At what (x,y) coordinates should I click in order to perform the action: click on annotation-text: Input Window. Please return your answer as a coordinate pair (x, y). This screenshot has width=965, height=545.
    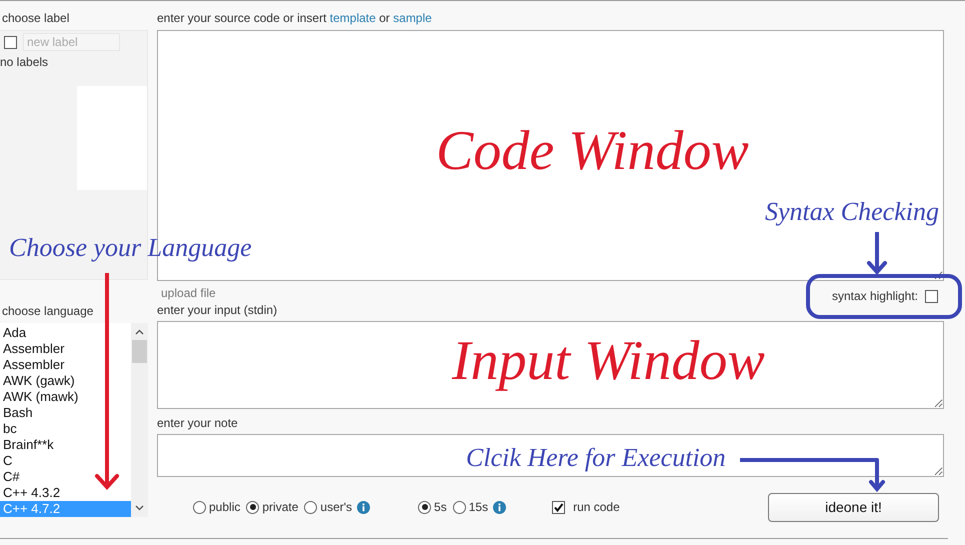
    Looking at the image, I should click on (608, 361).